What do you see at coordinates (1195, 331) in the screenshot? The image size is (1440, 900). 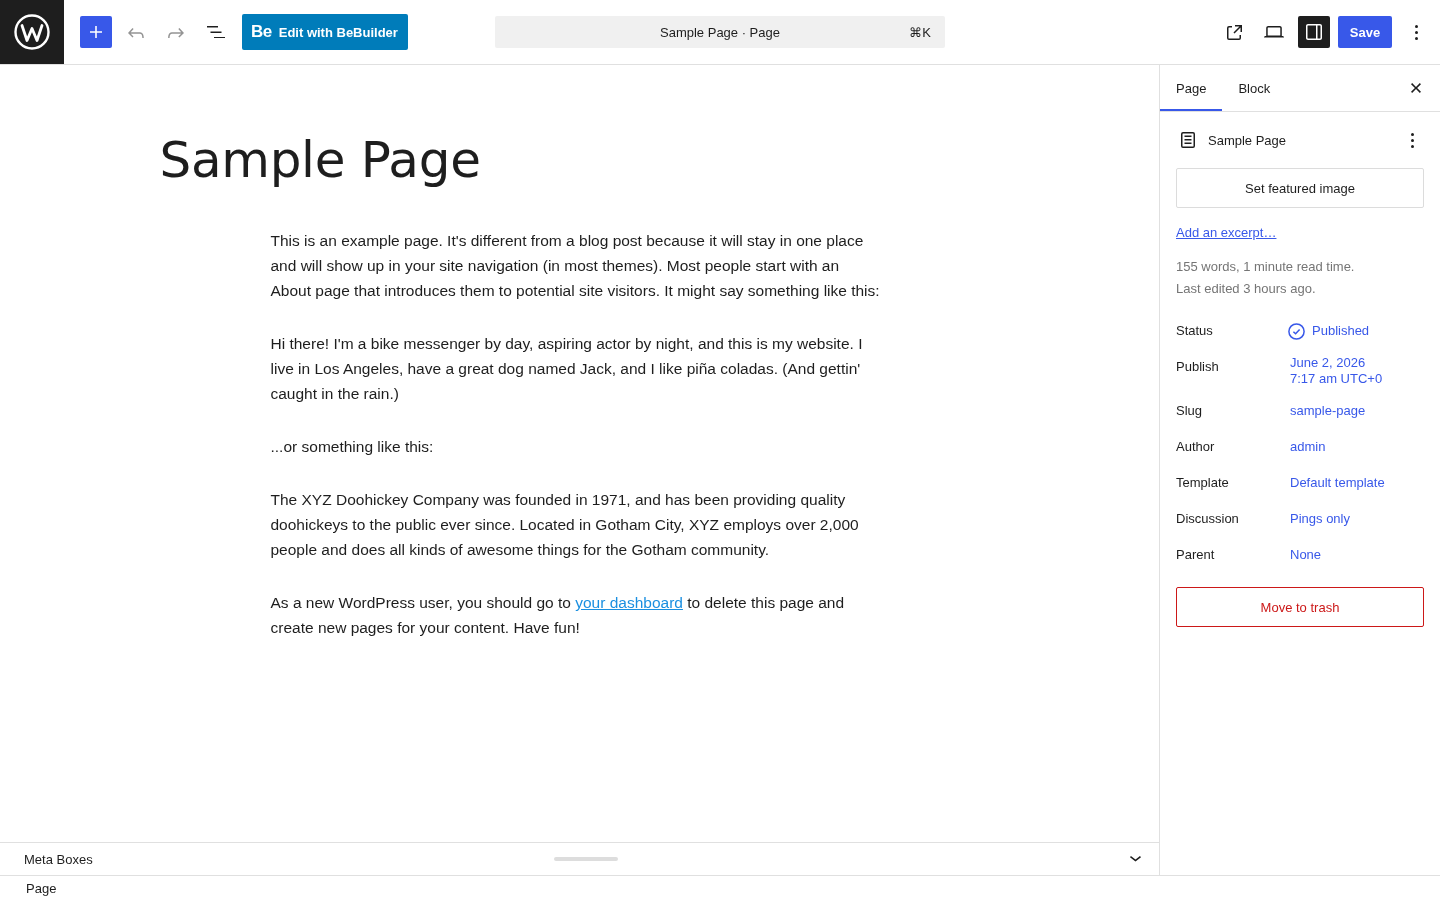 I see `field-label: Status` at bounding box center [1195, 331].